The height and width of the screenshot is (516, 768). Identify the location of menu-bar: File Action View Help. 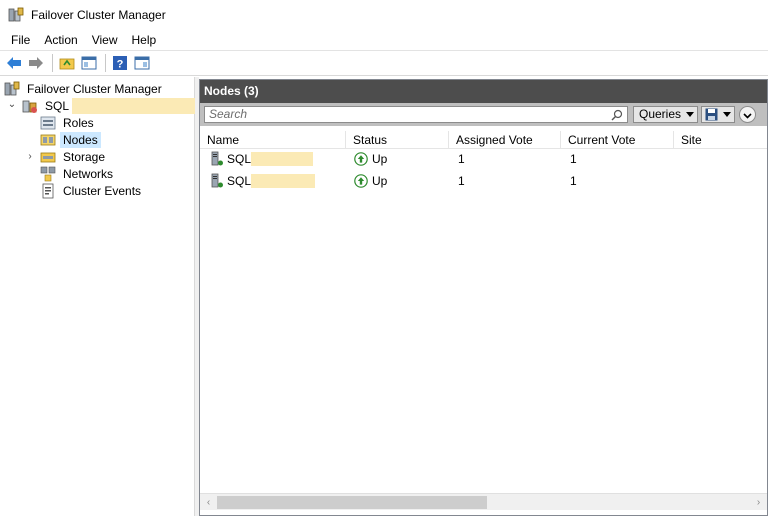
(384, 40).